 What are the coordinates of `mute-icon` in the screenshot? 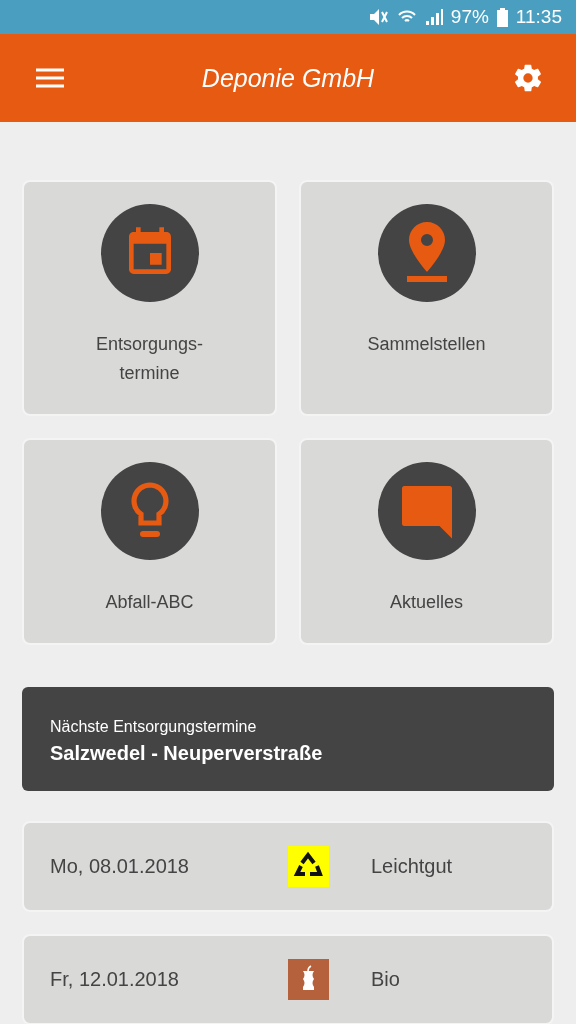 It's located at (378, 17).